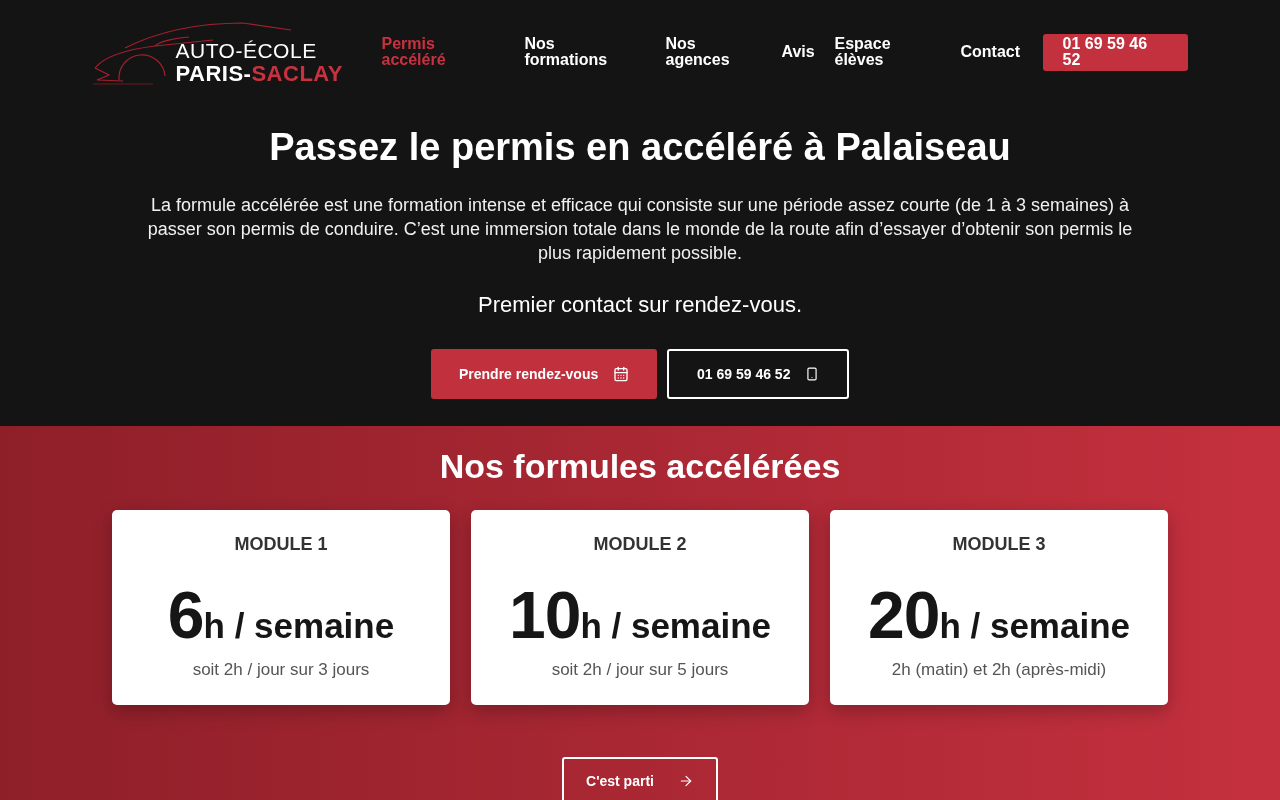 Image resolution: width=1280 pixels, height=800 pixels. Describe the element at coordinates (544, 374) in the screenshot. I see `appointment-button: Prendre rendez-vous` at that location.